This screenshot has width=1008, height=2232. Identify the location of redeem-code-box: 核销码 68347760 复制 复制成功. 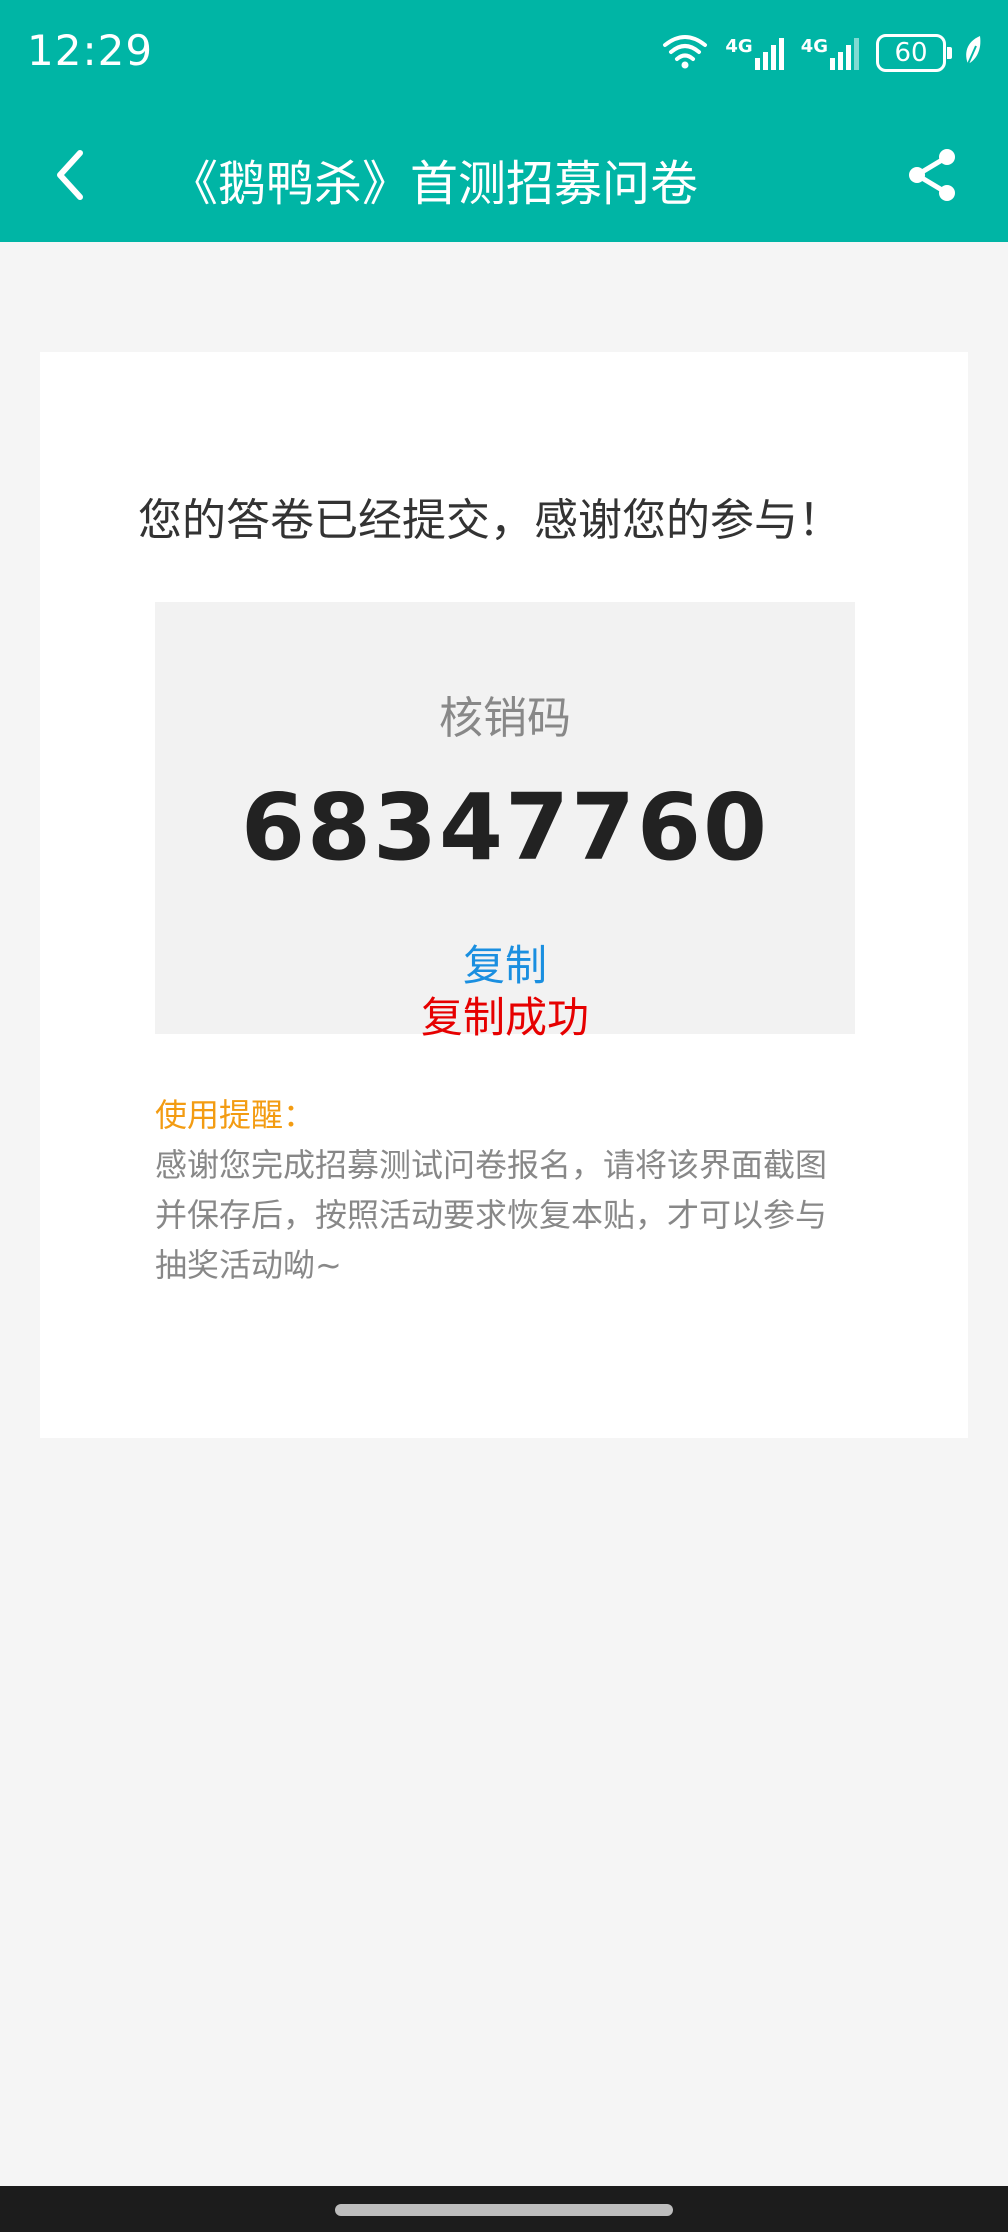
(505, 822).